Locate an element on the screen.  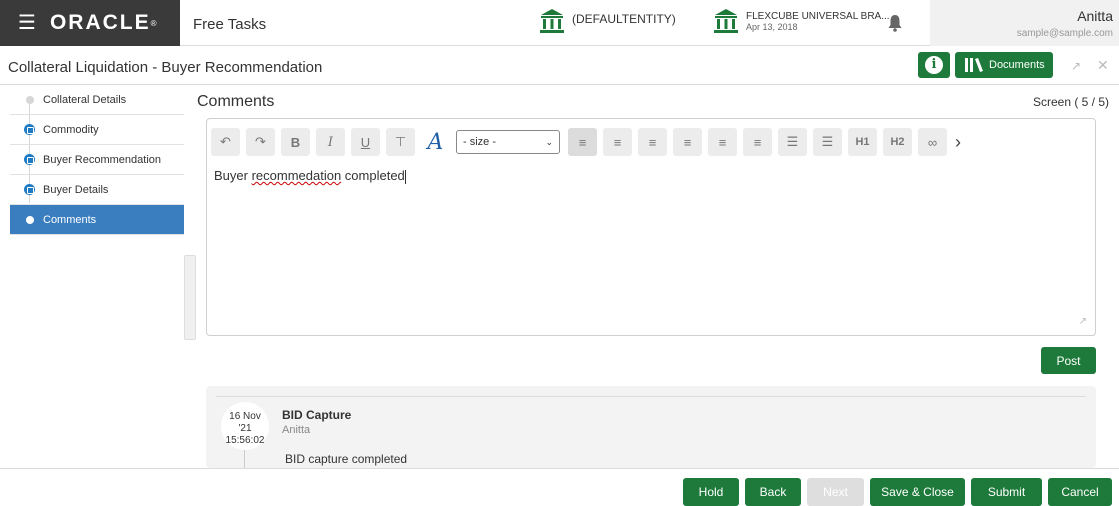
editor-text-misspelled: recommedation is located at coordinates (296, 175).